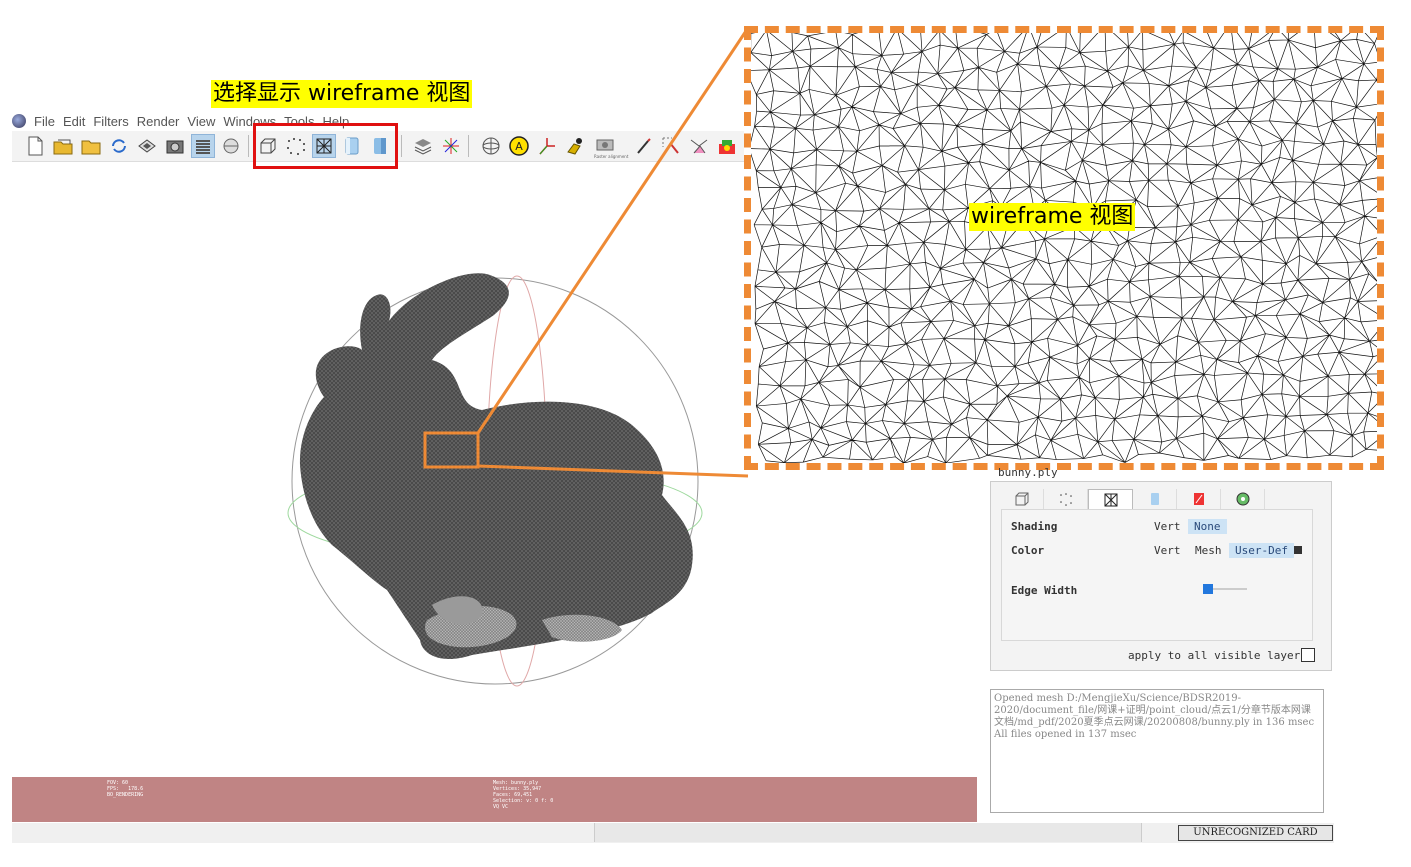 Image resolution: width=1411 pixels, height=867 pixels. I want to click on axes-icon, so click(451, 146).